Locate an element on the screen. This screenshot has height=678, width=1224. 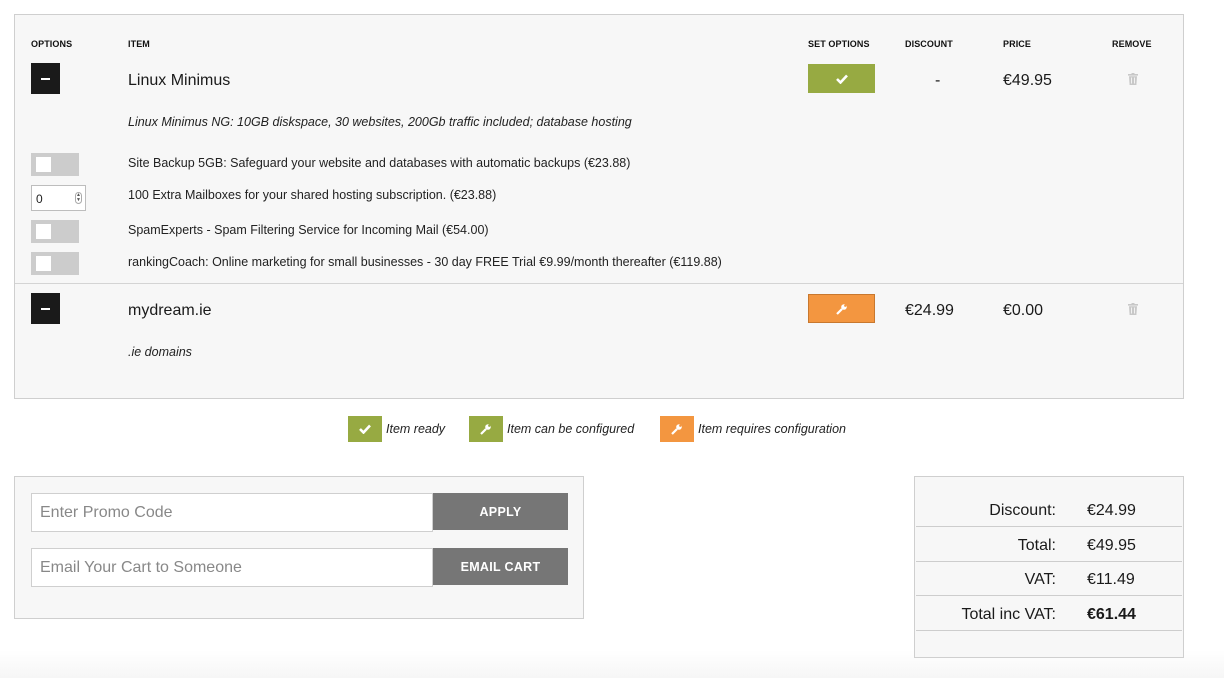
totals-value: €24.99 is located at coordinates (1111, 510).